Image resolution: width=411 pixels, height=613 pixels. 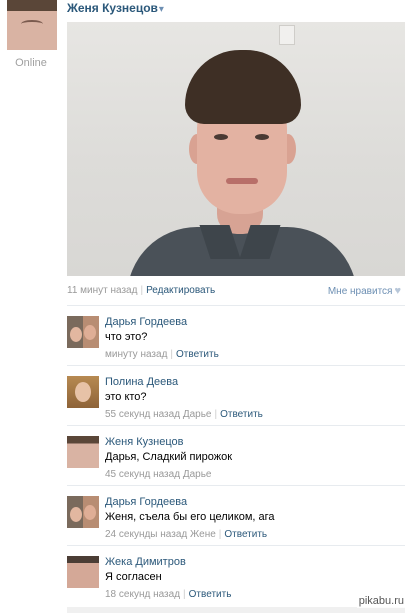 I want to click on comment-meta: 18 секунд назад | Ответить, so click(x=168, y=594).